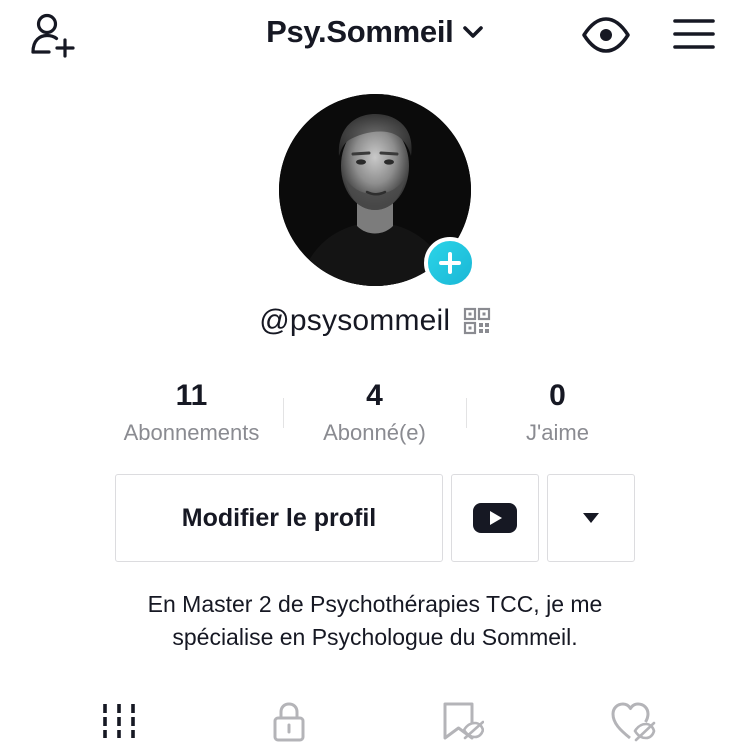 The height and width of the screenshot is (750, 750). Describe the element at coordinates (374, 395) in the screenshot. I see `stat-followers-count: 4` at that location.